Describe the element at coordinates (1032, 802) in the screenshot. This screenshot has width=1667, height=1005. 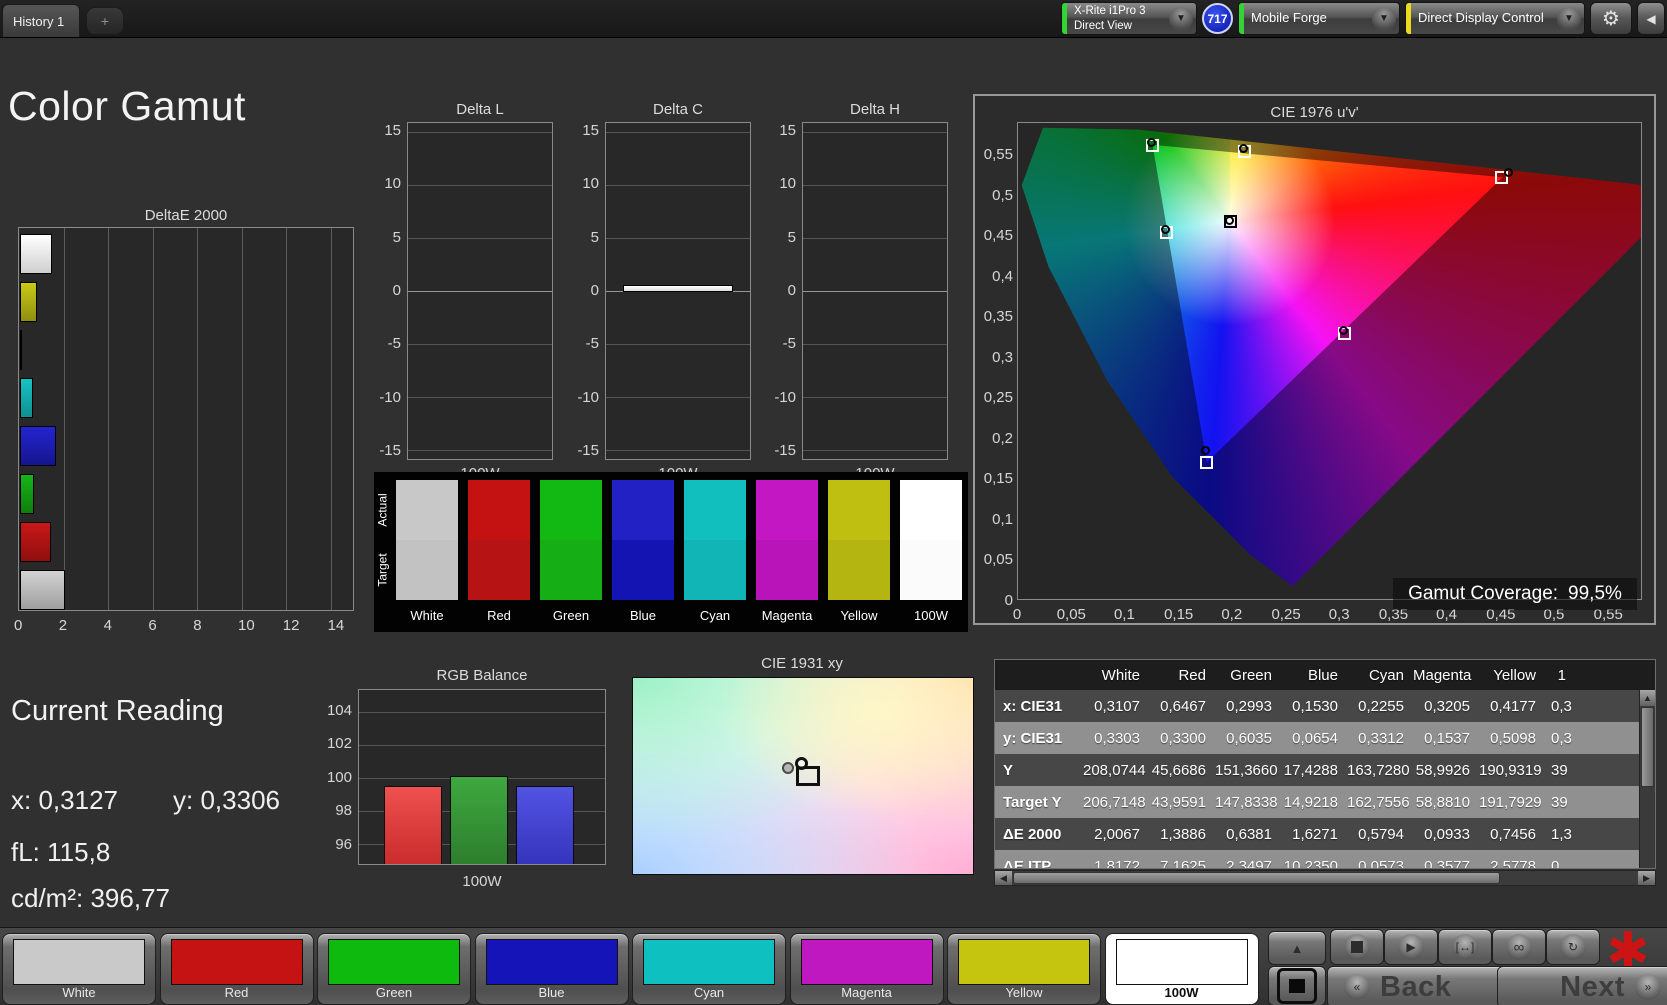
I see `row-label: Target Y` at that location.